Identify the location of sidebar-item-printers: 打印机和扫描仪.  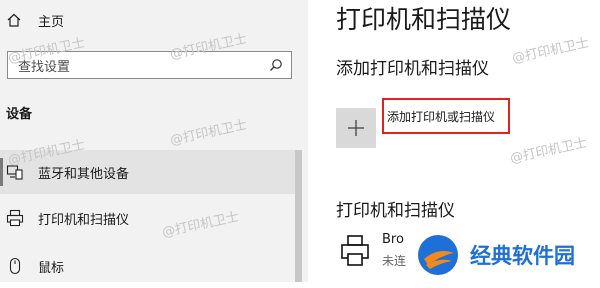
(147, 218).